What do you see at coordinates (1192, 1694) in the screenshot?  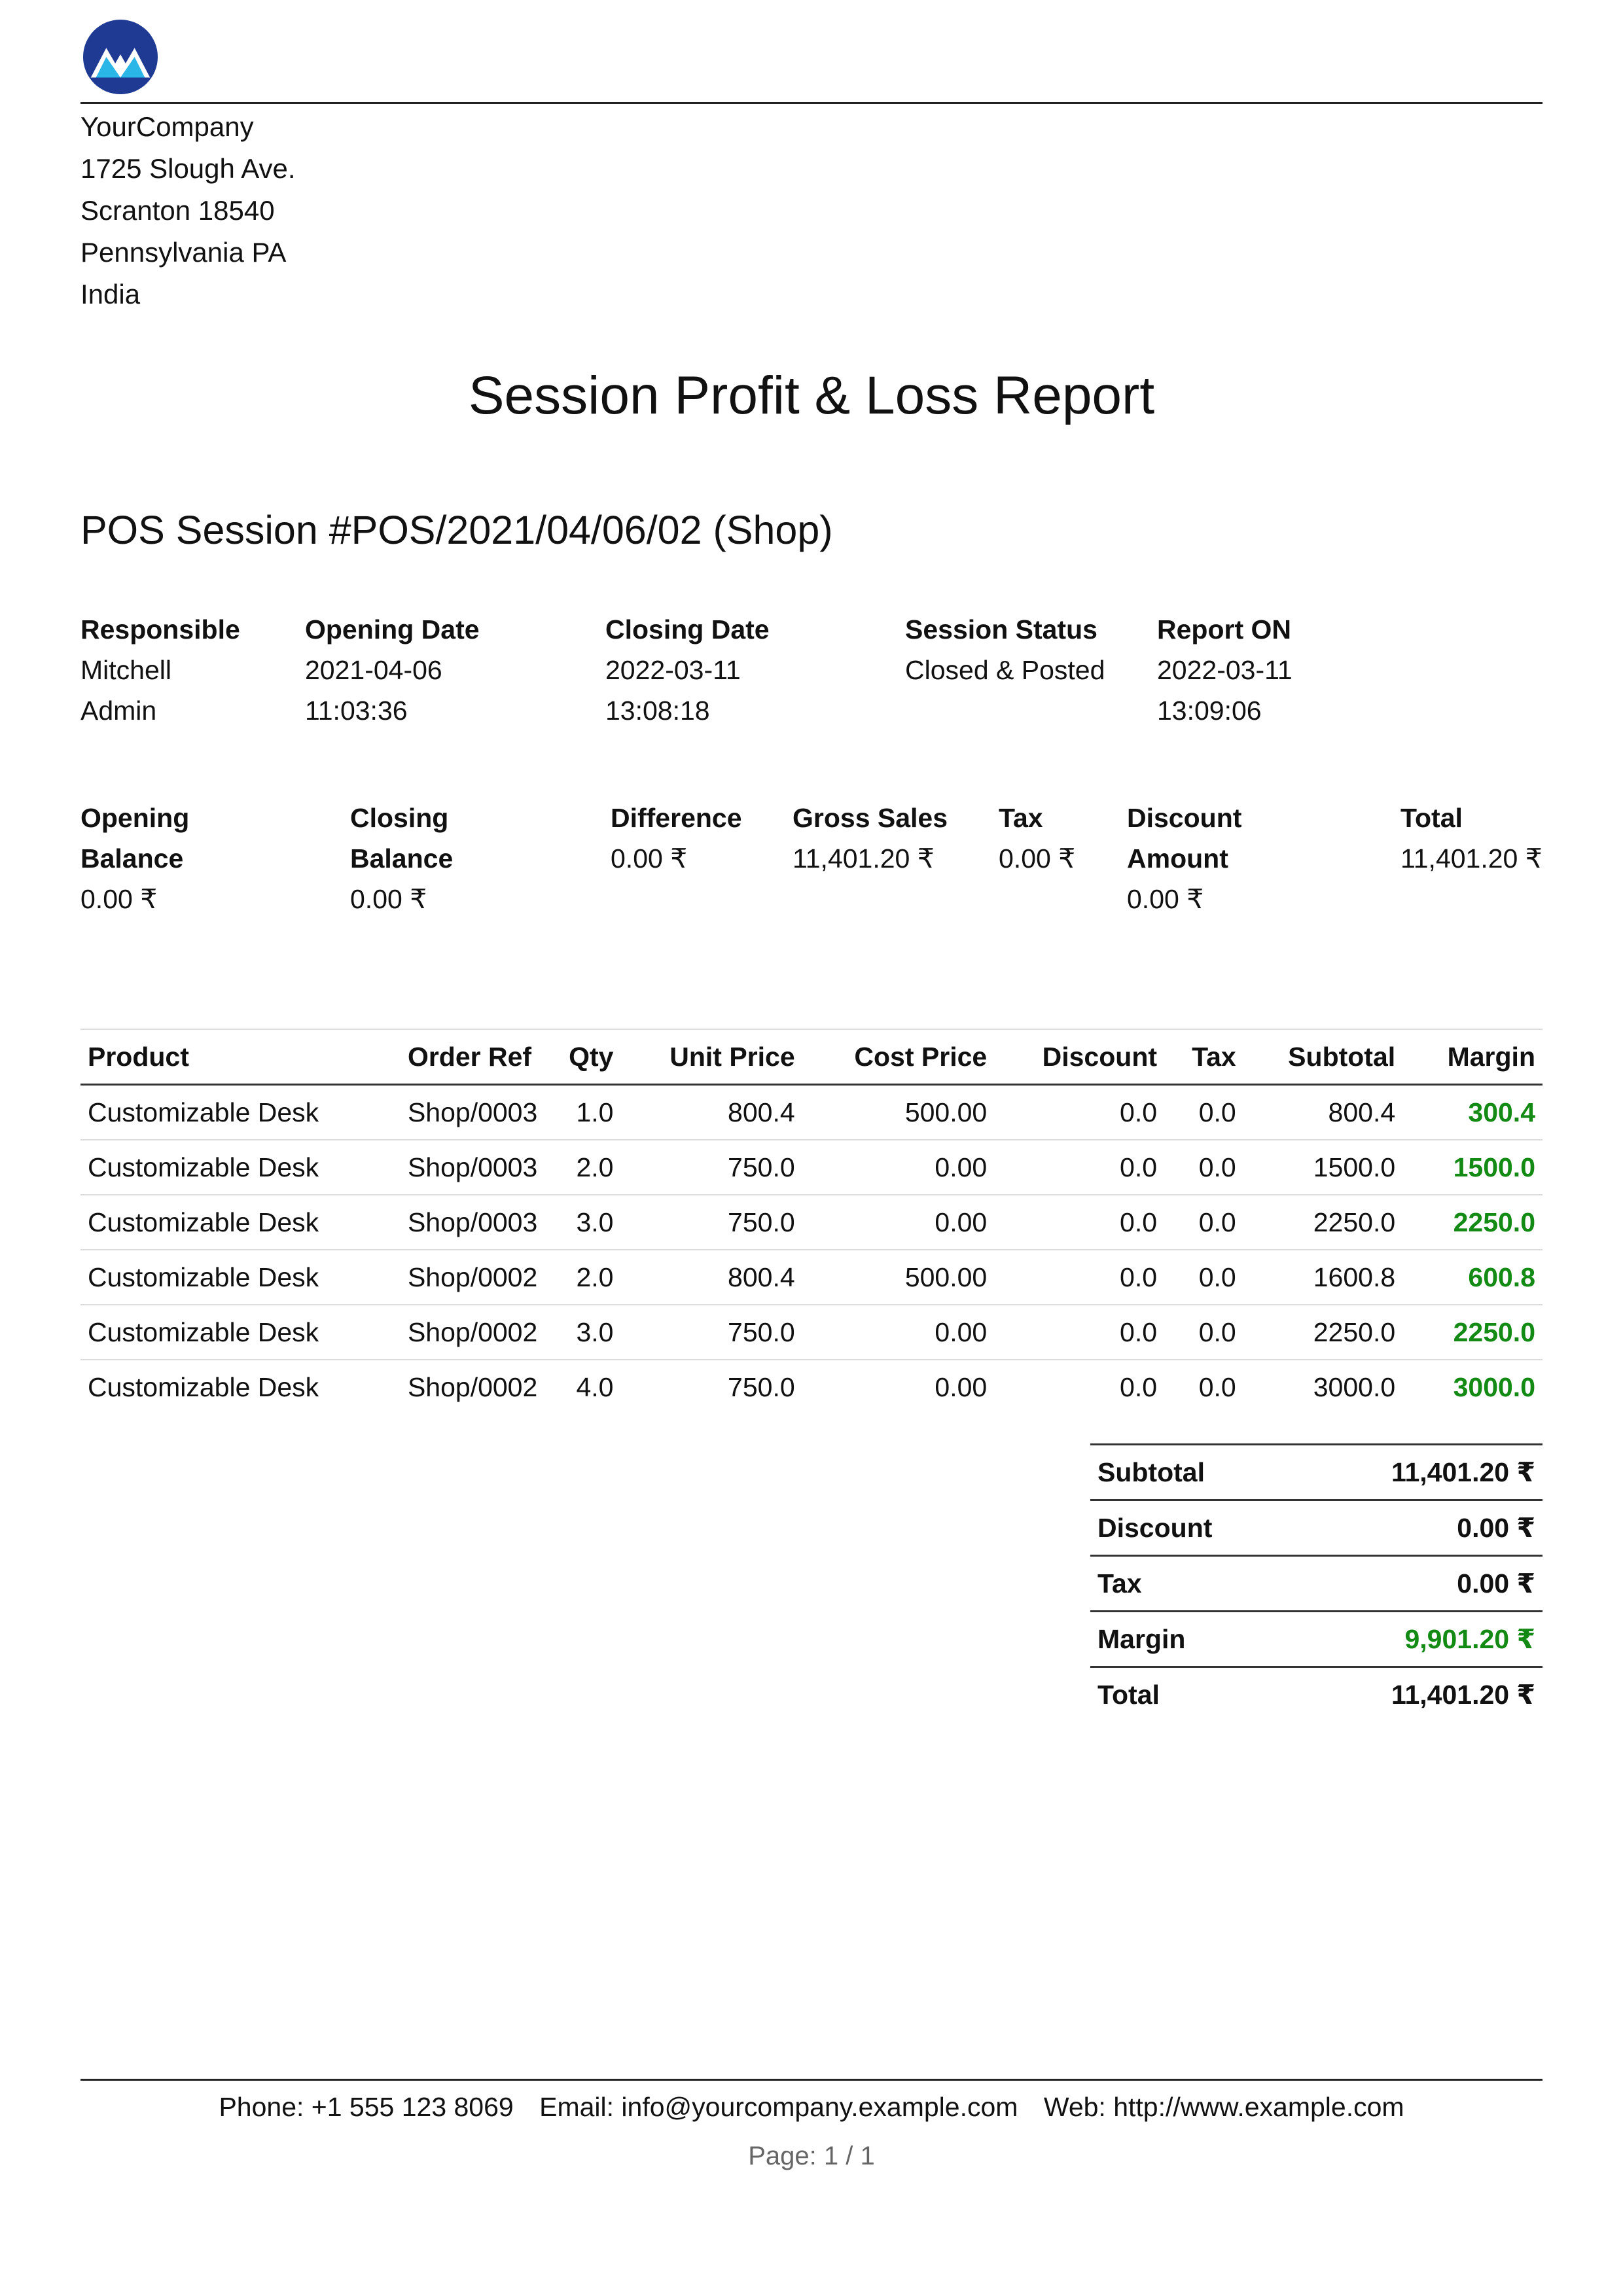 I see `grand-total-label: Total` at bounding box center [1192, 1694].